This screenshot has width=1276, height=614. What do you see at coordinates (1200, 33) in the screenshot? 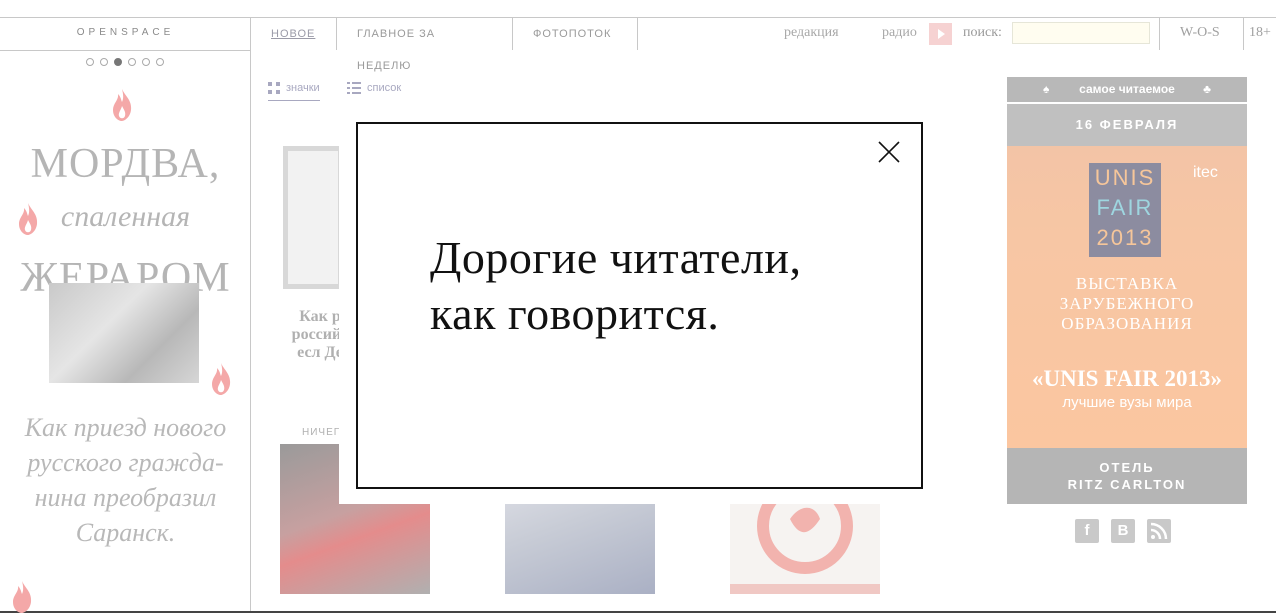
I see `wos-link: W-O-S` at bounding box center [1200, 33].